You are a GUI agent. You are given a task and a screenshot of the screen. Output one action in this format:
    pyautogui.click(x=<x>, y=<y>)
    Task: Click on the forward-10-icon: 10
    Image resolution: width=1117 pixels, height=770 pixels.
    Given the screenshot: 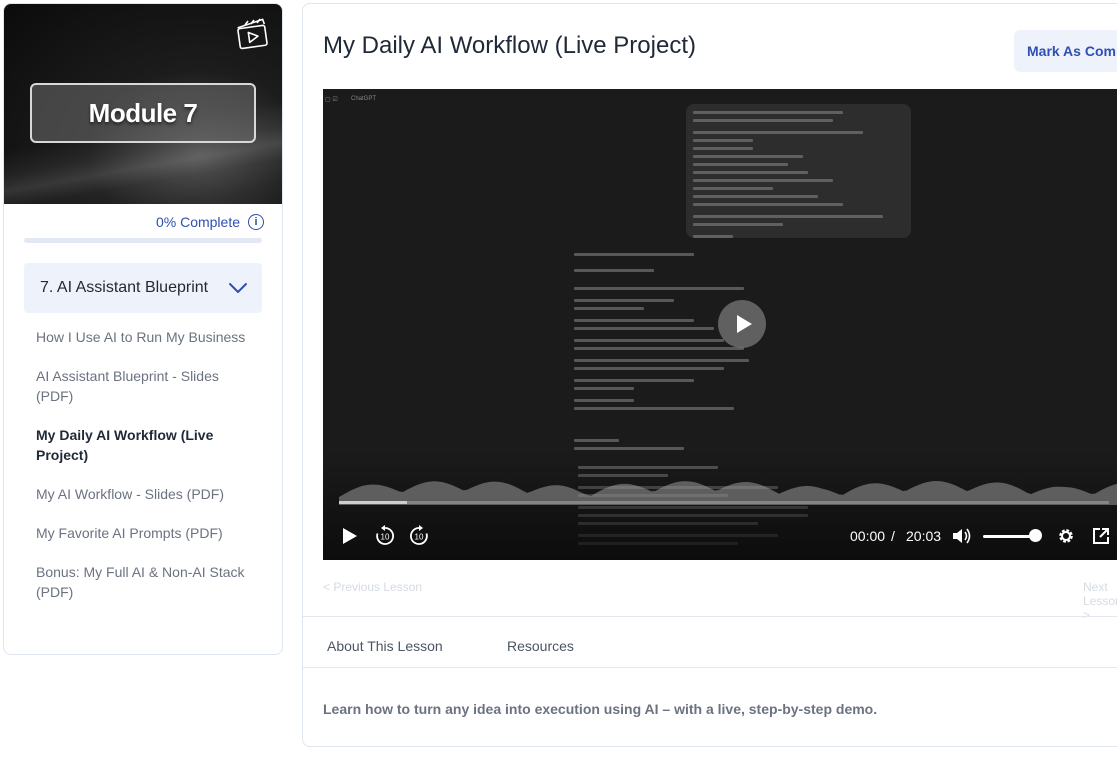 What is the action you would take?
    pyautogui.click(x=419, y=536)
    